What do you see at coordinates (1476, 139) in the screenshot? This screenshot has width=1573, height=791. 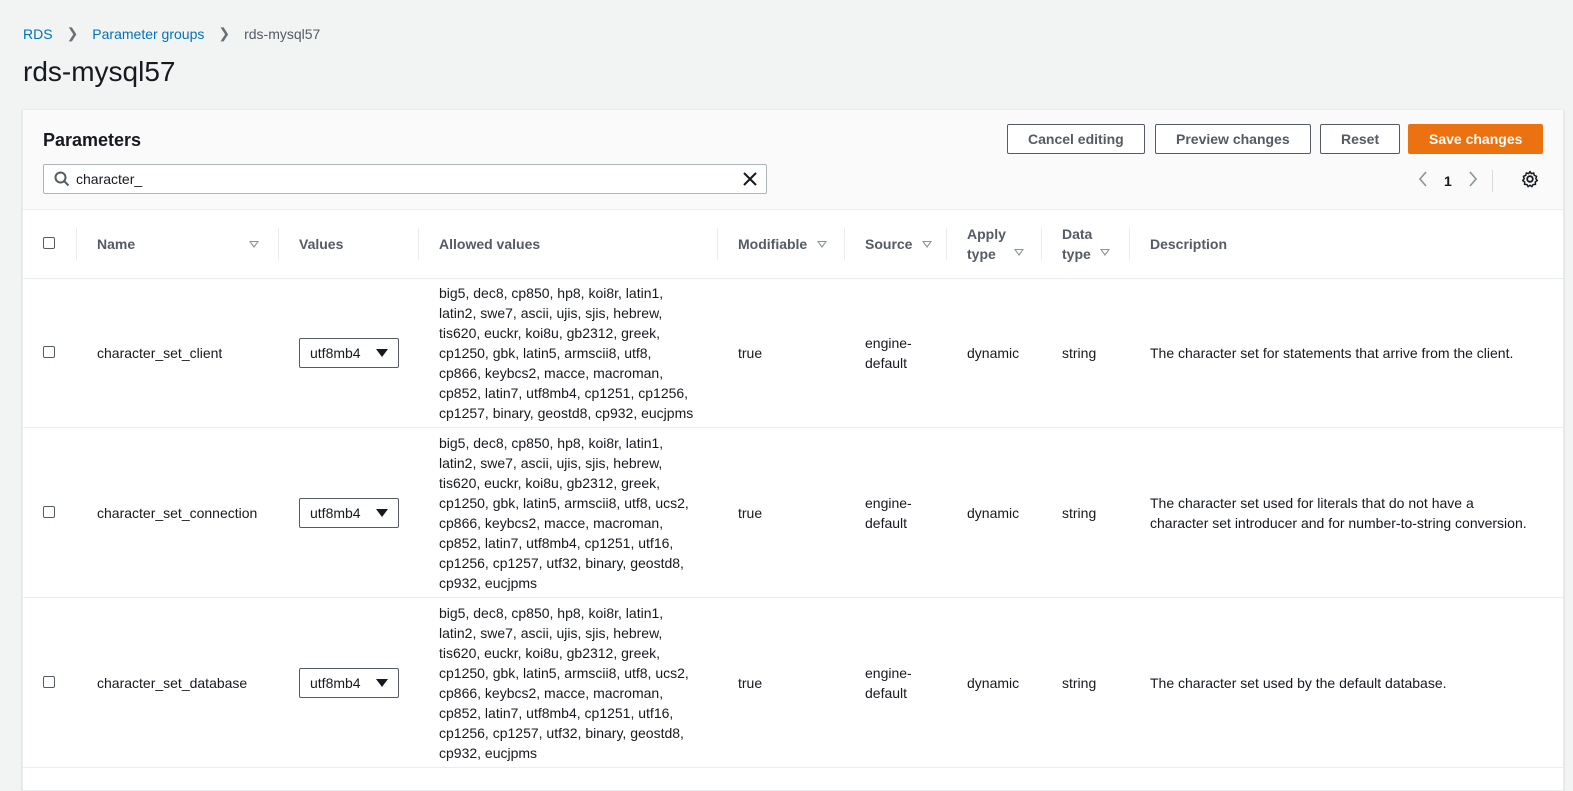 I see `save-changes-button: Save changes` at bounding box center [1476, 139].